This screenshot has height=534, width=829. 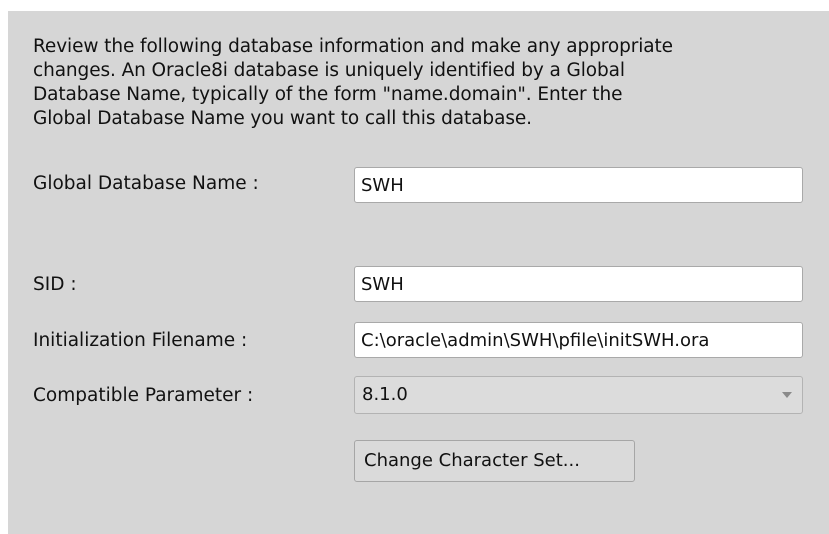 What do you see at coordinates (143, 395) in the screenshot?
I see `compatible-parameter-label: Compatible Parameter :` at bounding box center [143, 395].